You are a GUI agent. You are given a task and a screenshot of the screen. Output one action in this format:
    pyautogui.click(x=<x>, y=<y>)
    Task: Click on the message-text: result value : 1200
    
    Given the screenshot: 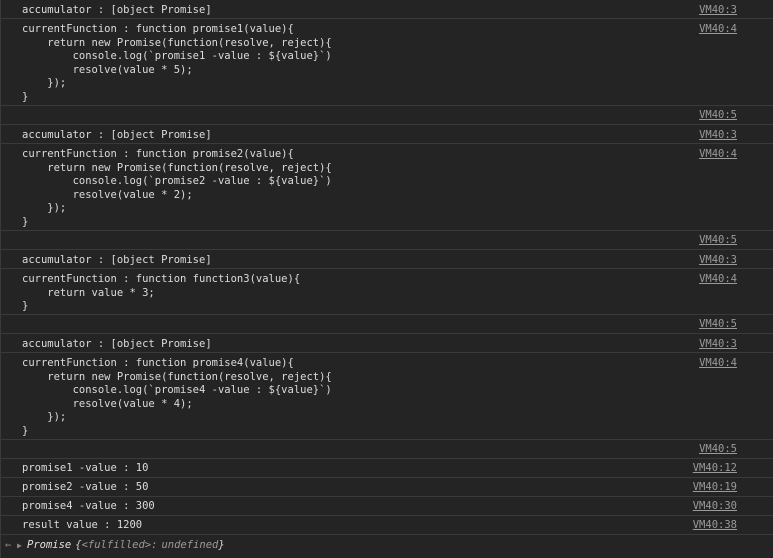 What is the action you would take?
    pyautogui.click(x=82, y=525)
    